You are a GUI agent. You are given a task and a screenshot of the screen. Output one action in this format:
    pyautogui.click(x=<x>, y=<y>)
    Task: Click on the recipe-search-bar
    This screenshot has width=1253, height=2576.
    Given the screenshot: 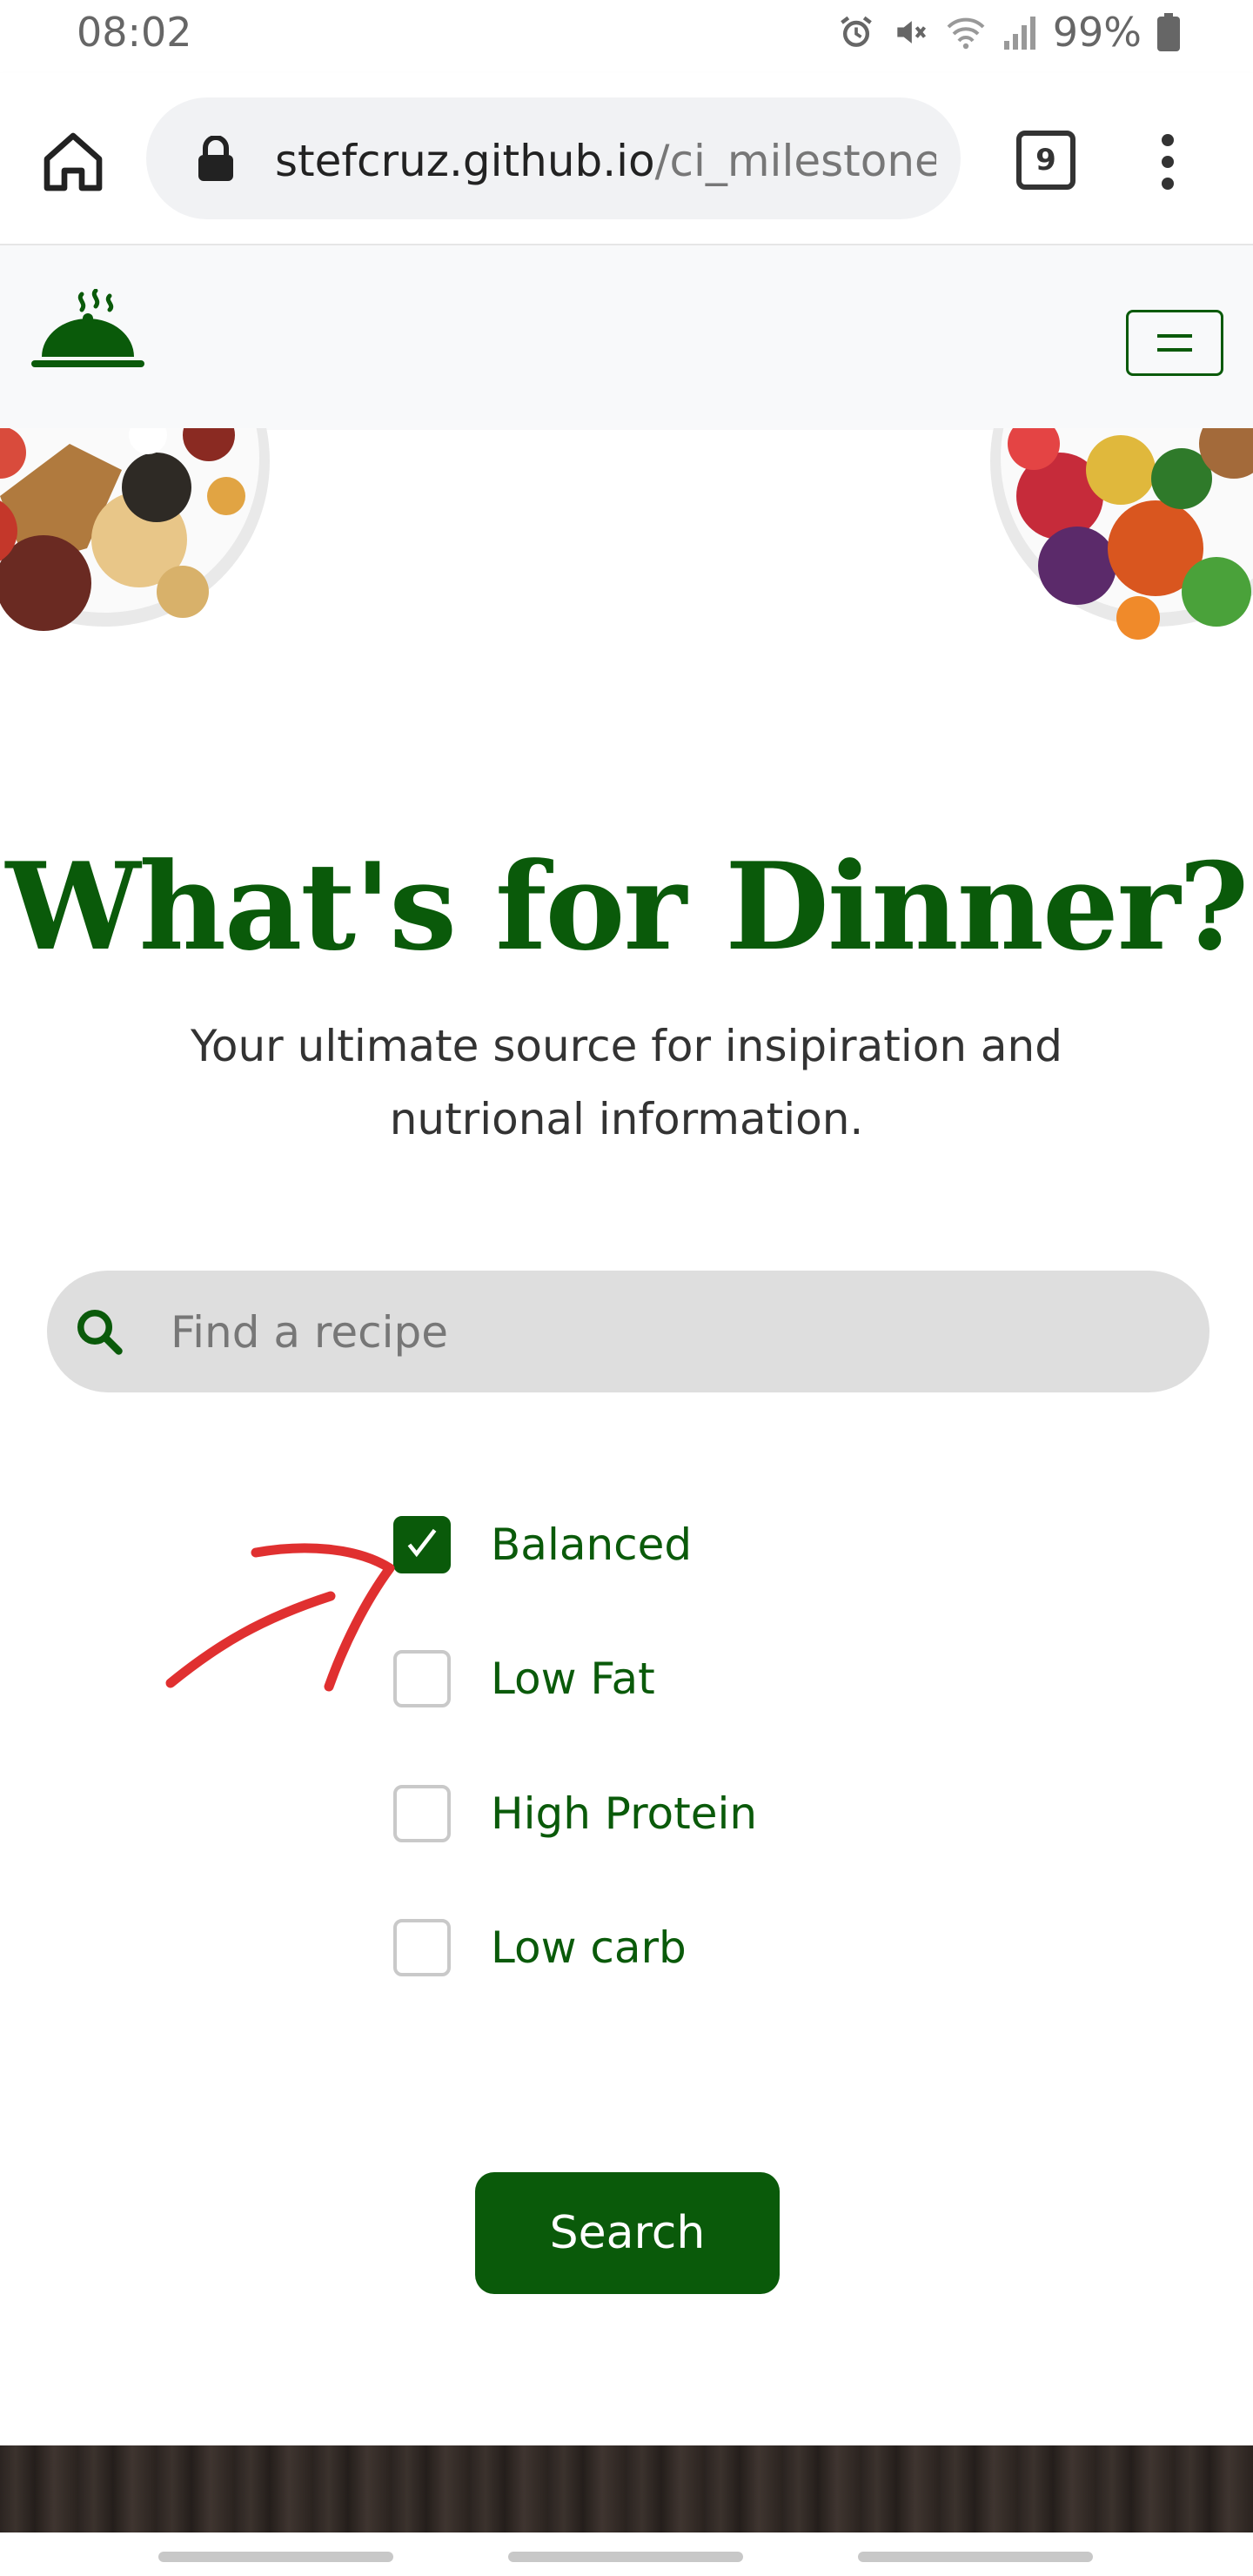 What is the action you would take?
    pyautogui.click(x=628, y=1331)
    